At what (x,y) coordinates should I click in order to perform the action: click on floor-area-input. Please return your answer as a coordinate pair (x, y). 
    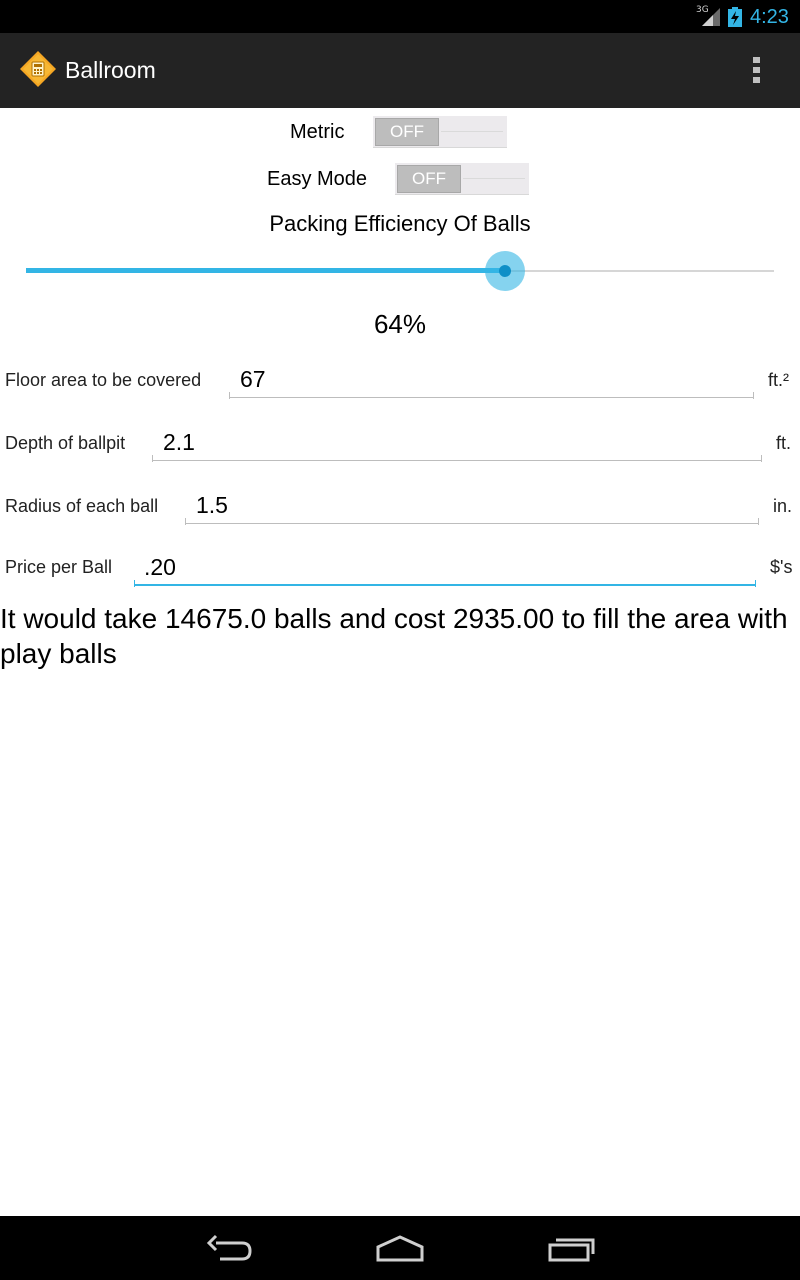
    Looking at the image, I should click on (492, 380).